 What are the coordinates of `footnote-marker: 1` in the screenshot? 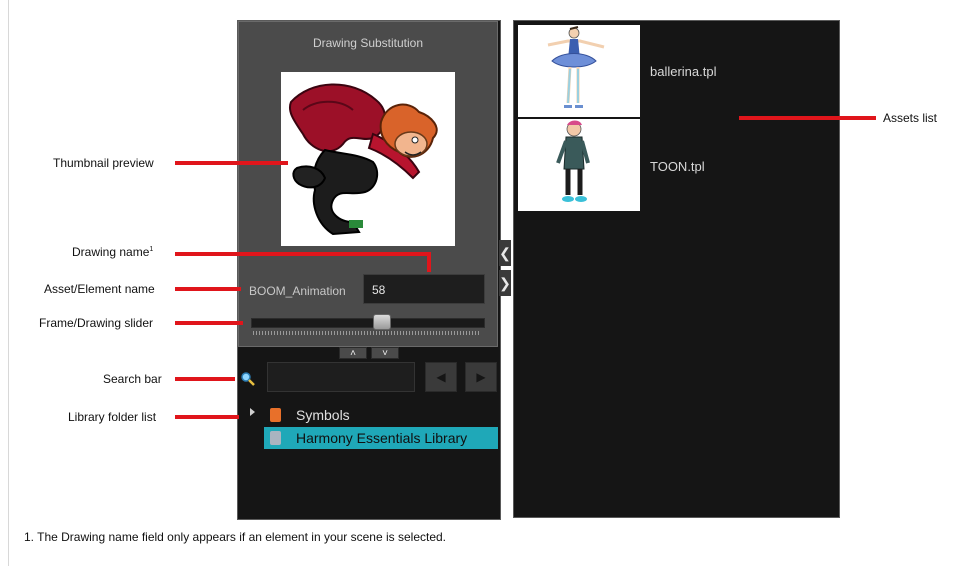 It's located at (151, 249).